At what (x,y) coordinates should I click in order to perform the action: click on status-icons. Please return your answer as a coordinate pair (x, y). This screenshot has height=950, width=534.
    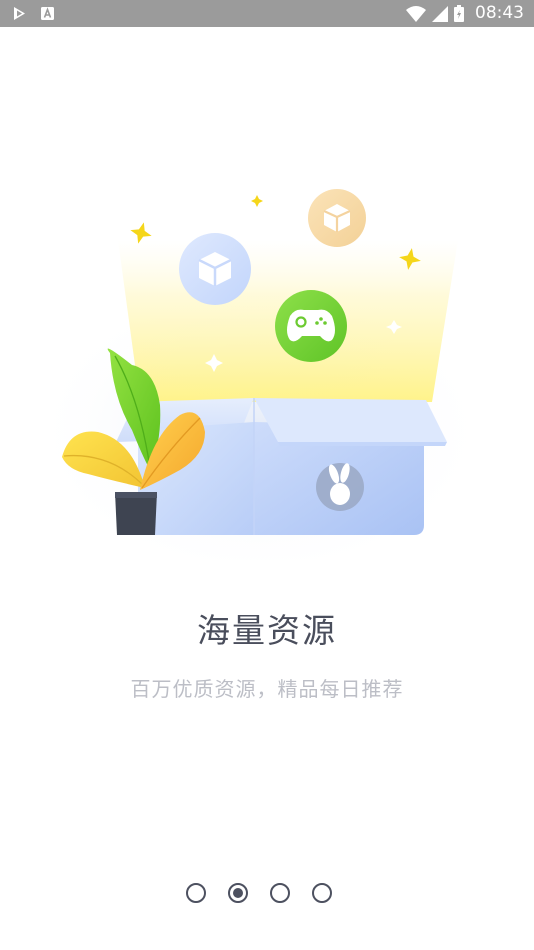
    Looking at the image, I should click on (435, 13).